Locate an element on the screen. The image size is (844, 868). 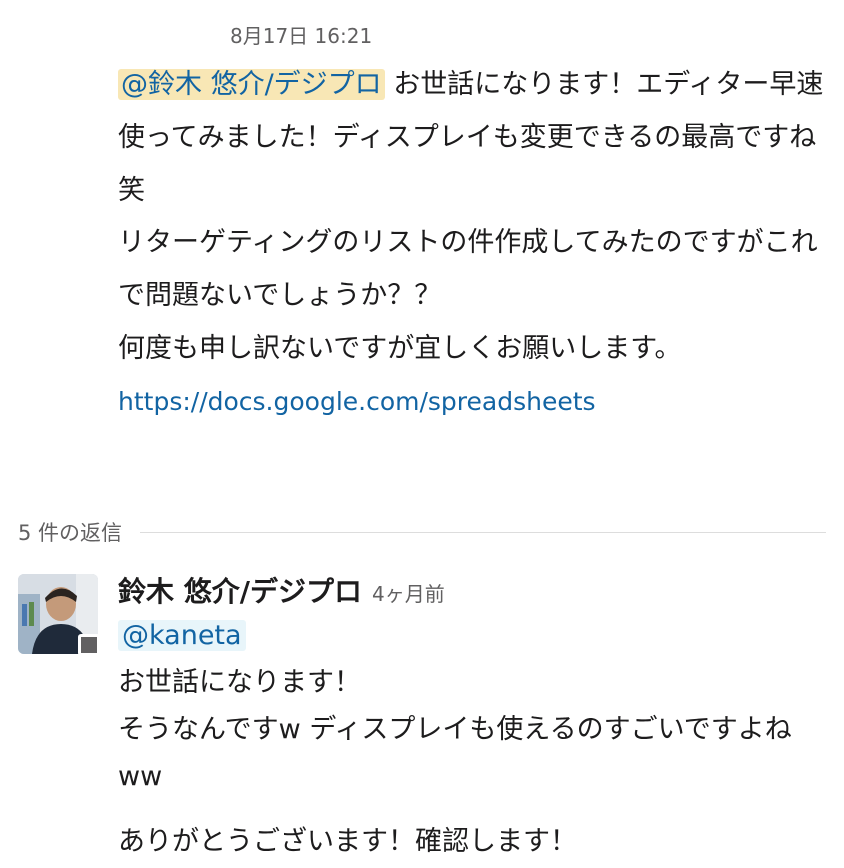
user-mention: @kaneta is located at coordinates (182, 635).